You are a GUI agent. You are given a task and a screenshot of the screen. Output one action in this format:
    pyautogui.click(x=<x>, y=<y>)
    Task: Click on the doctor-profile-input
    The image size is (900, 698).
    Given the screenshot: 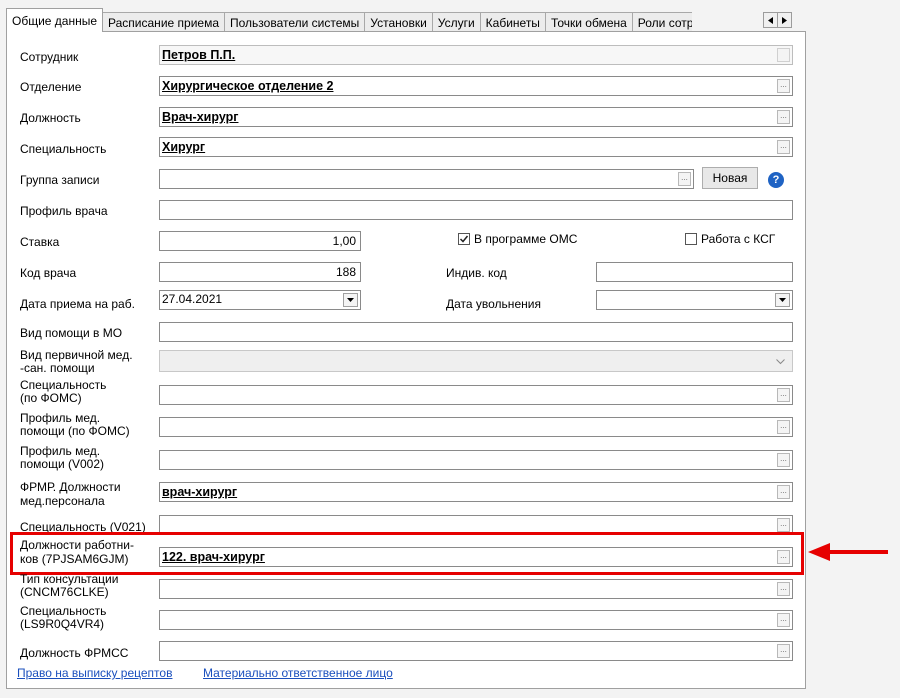 What is the action you would take?
    pyautogui.click(x=476, y=210)
    